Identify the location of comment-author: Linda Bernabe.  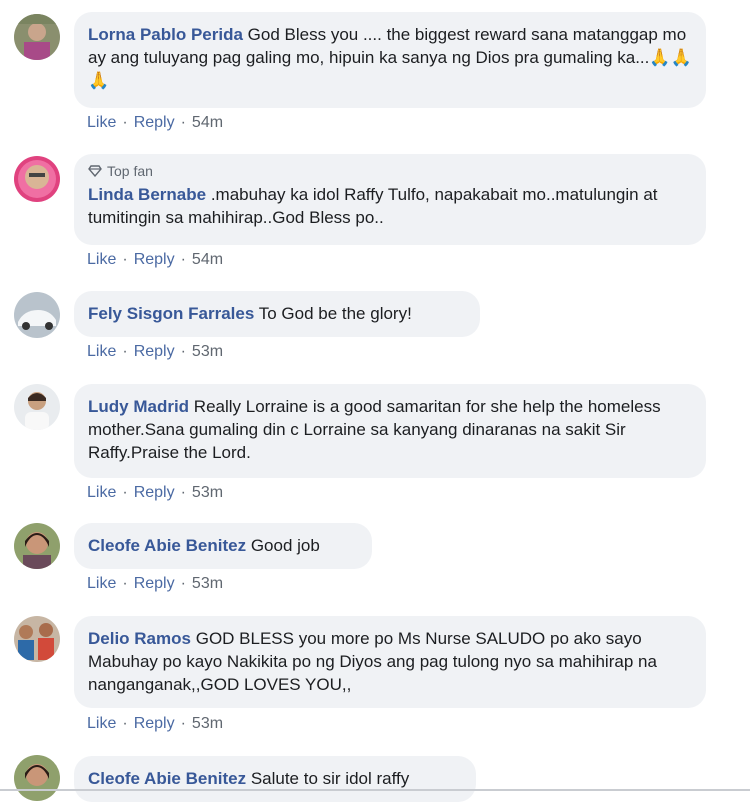
(147, 194).